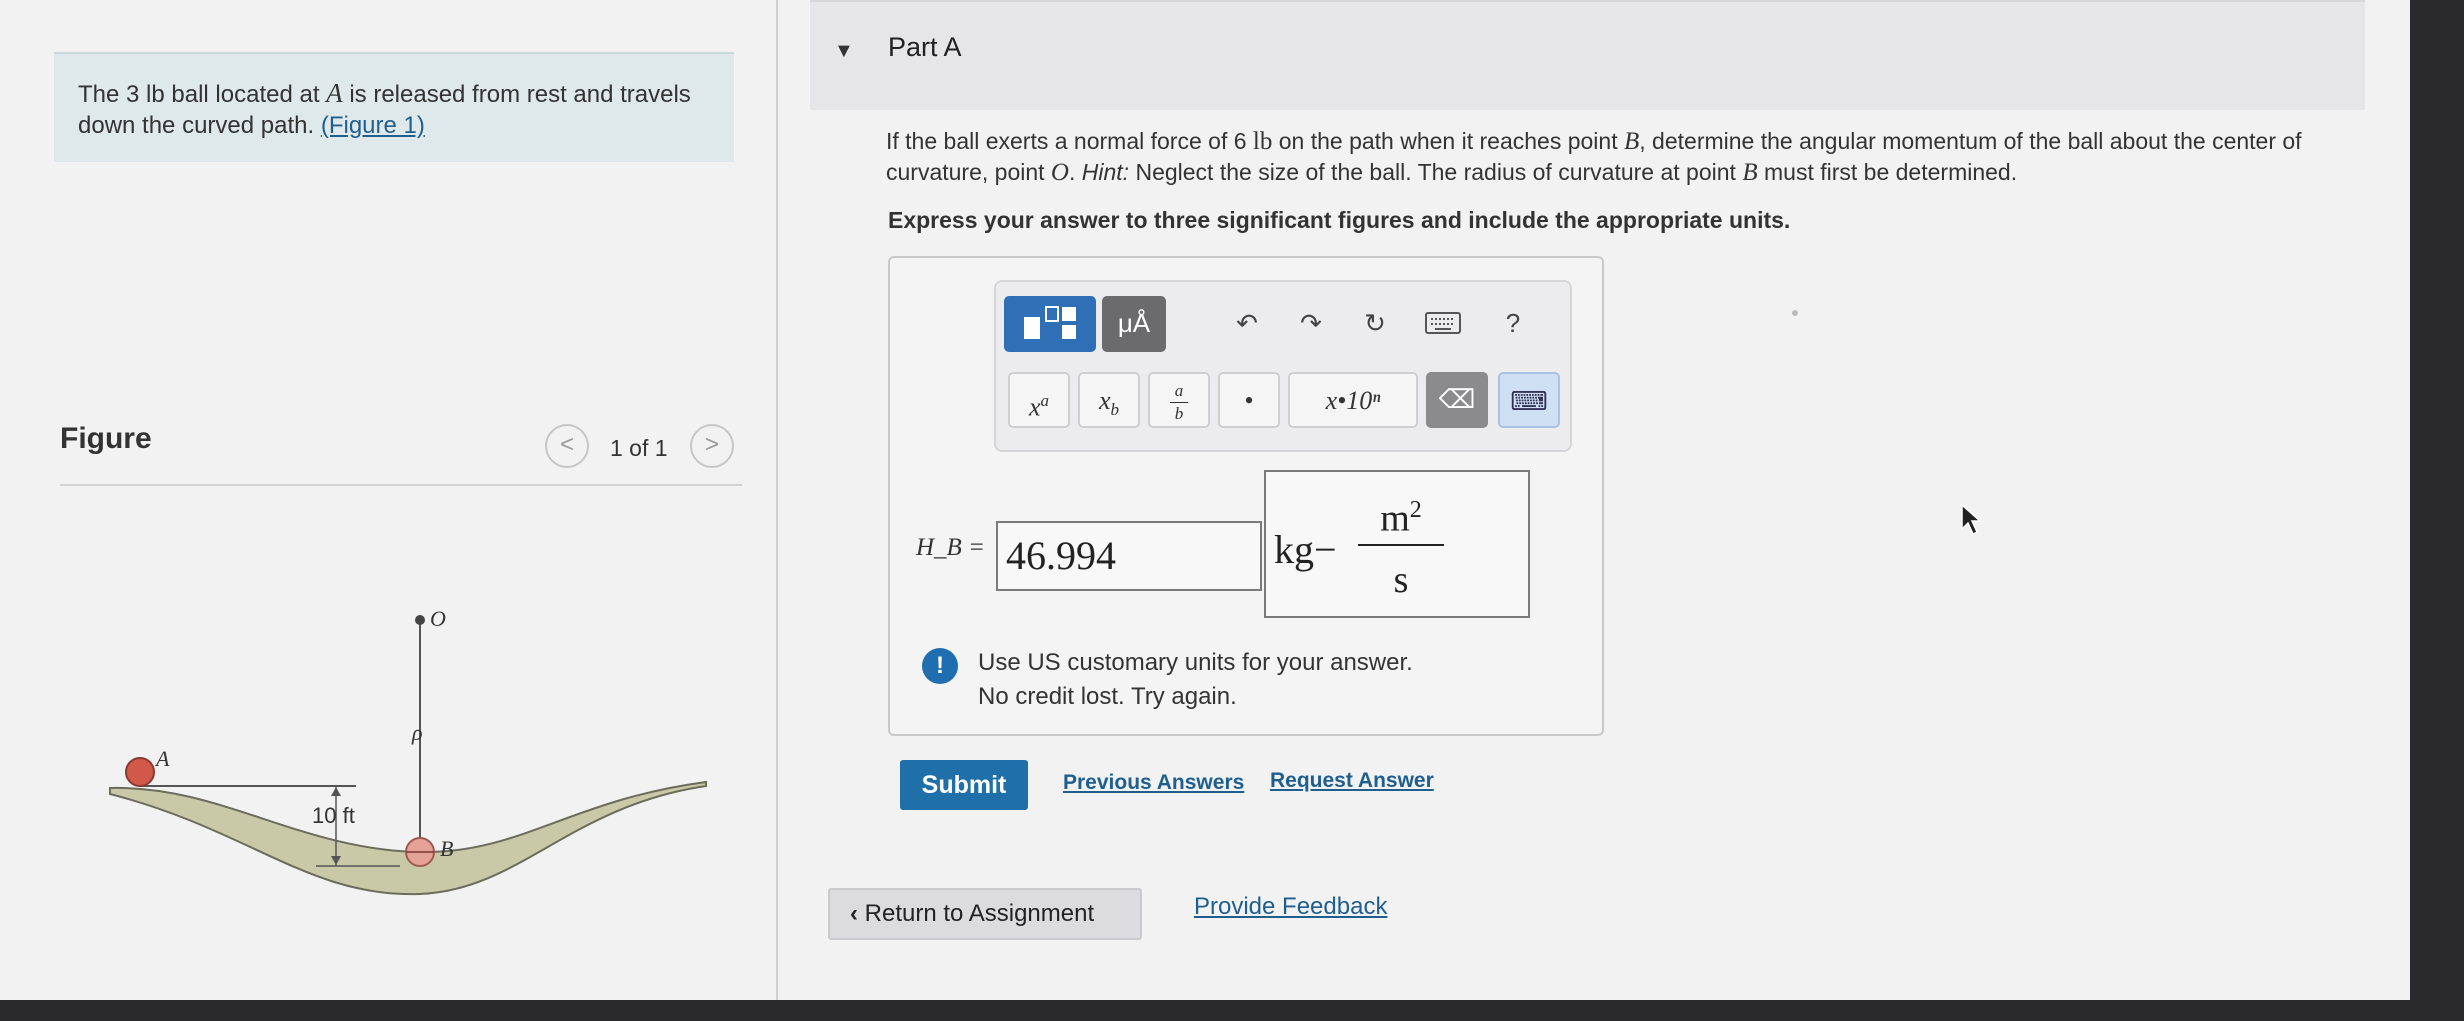 This screenshot has width=2464, height=1021. Describe the element at coordinates (567, 446) in the screenshot. I see `figure-prev-button: <` at that location.